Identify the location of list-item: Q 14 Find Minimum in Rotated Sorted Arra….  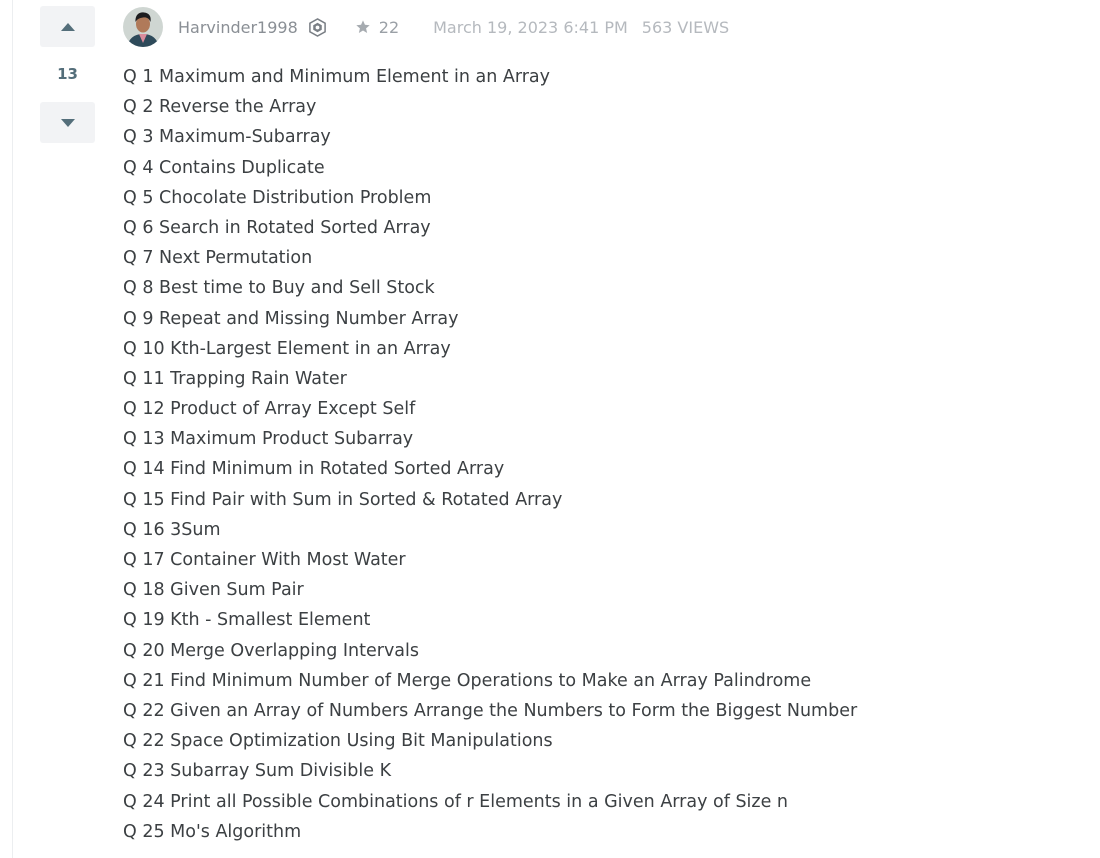
(314, 469).